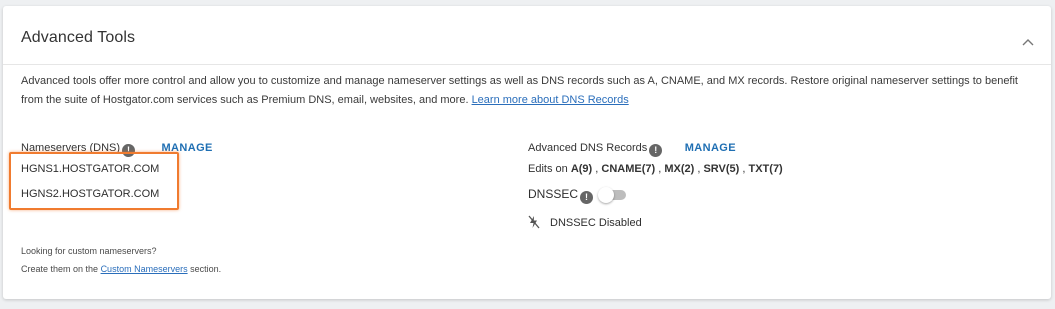  What do you see at coordinates (679, 169) in the screenshot?
I see `edit-count-mx: MX(2)` at bounding box center [679, 169].